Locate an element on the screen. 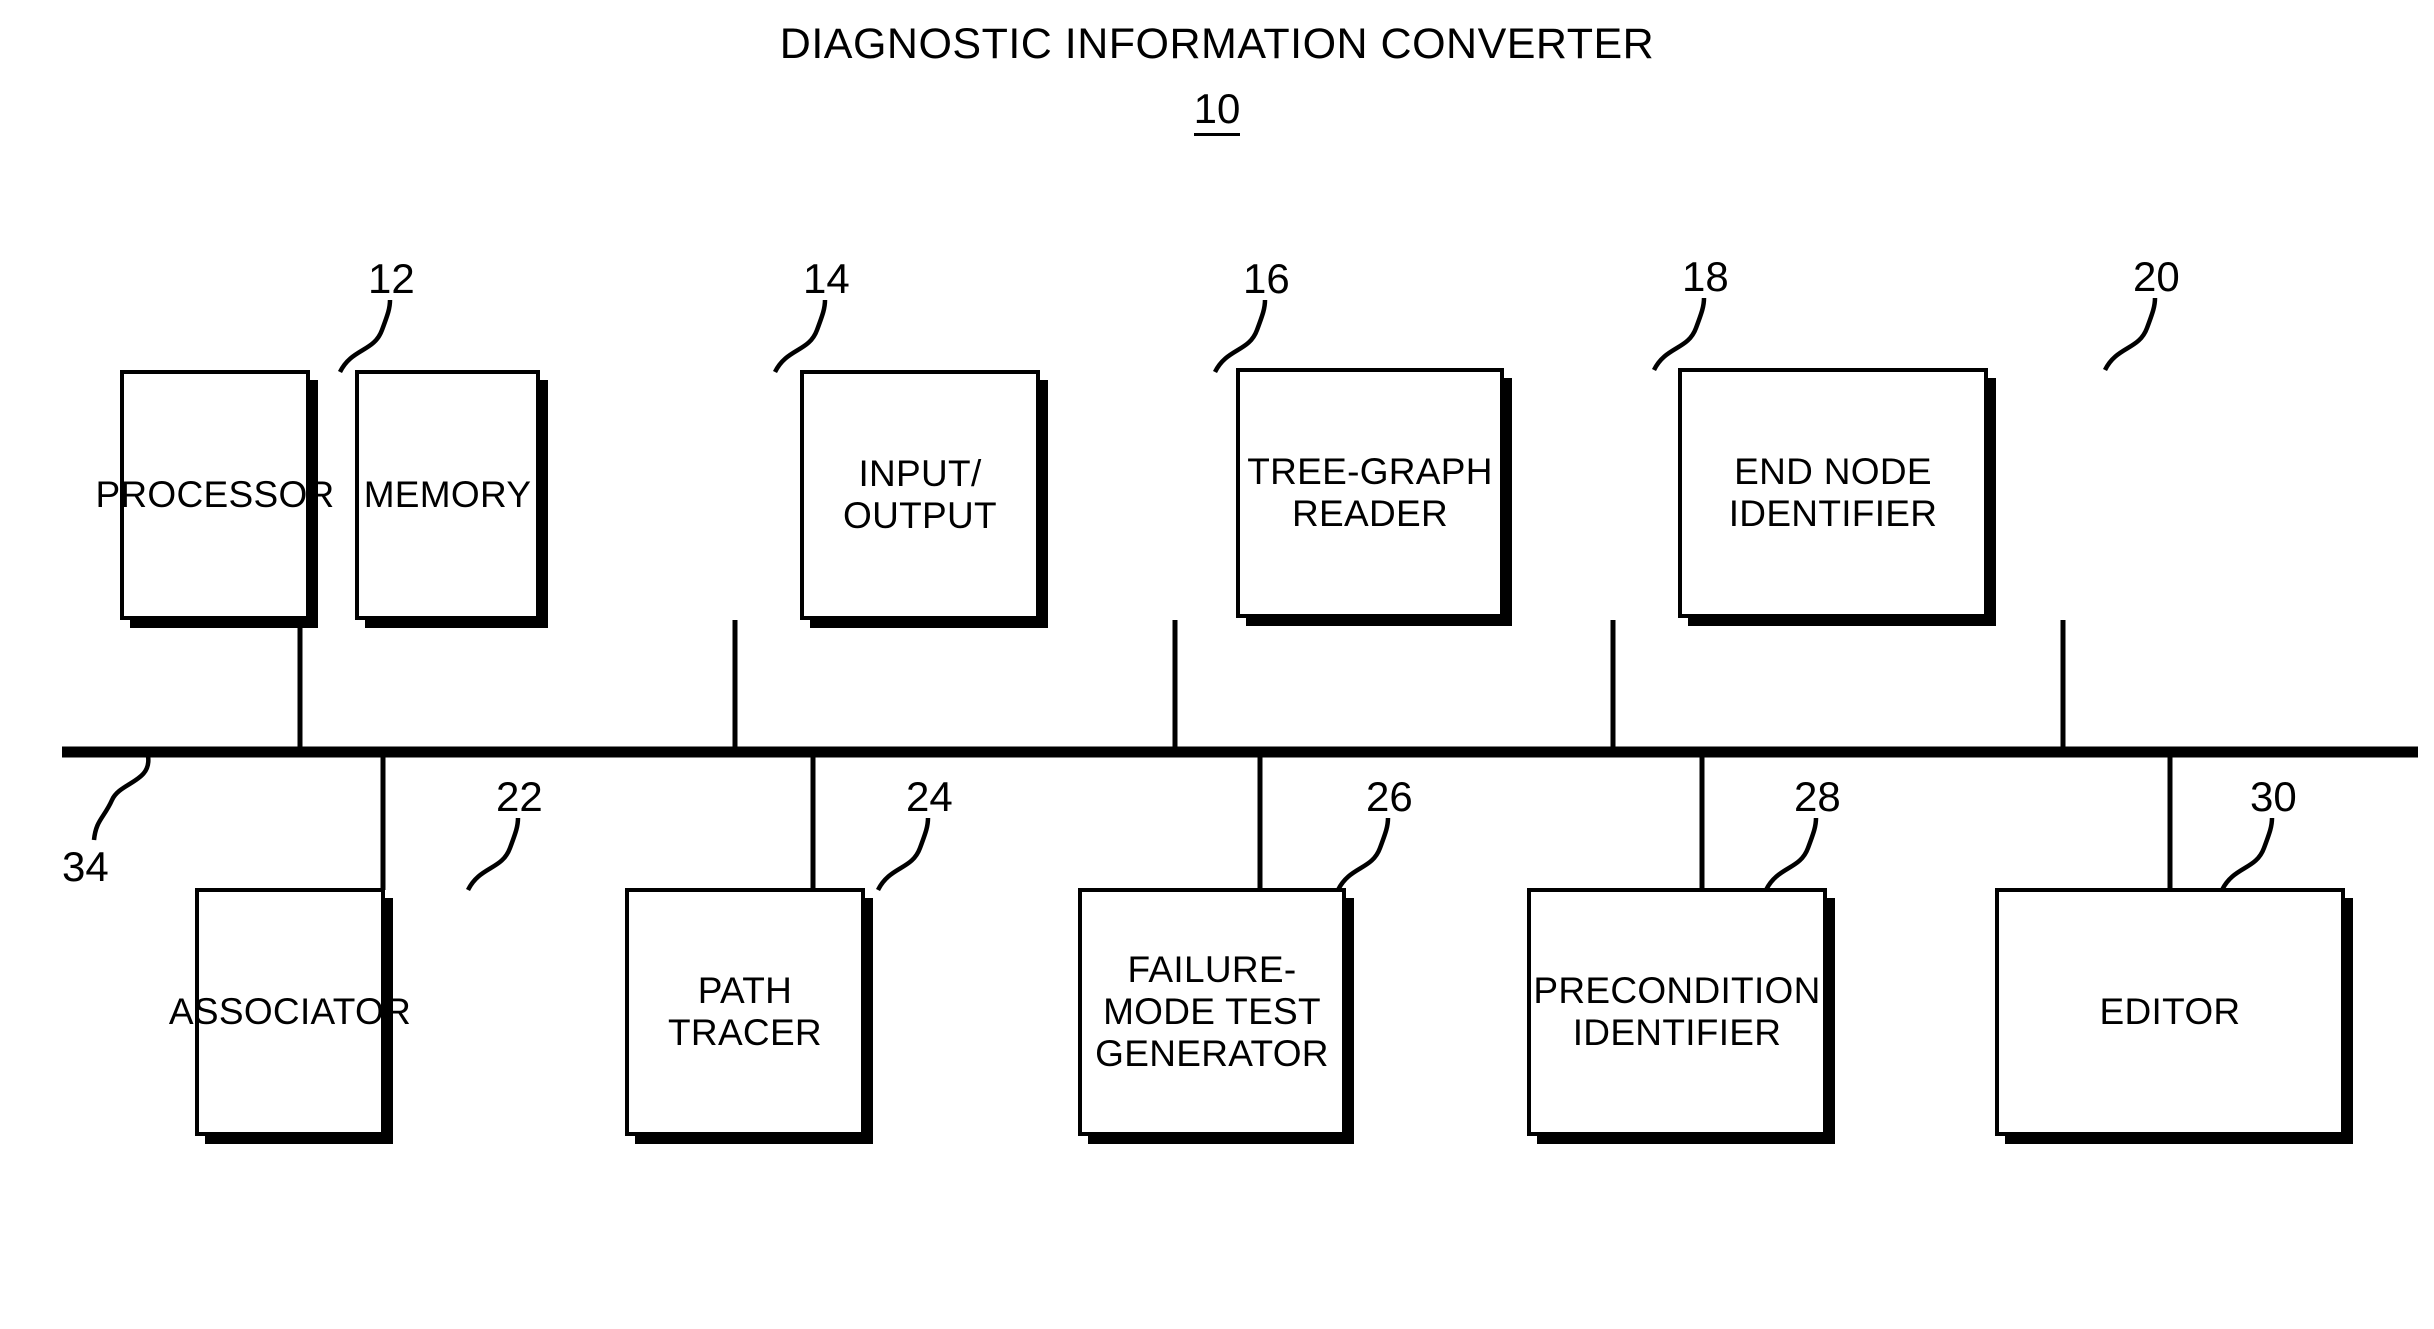  refnum-associator: 22 is located at coordinates (519, 796).